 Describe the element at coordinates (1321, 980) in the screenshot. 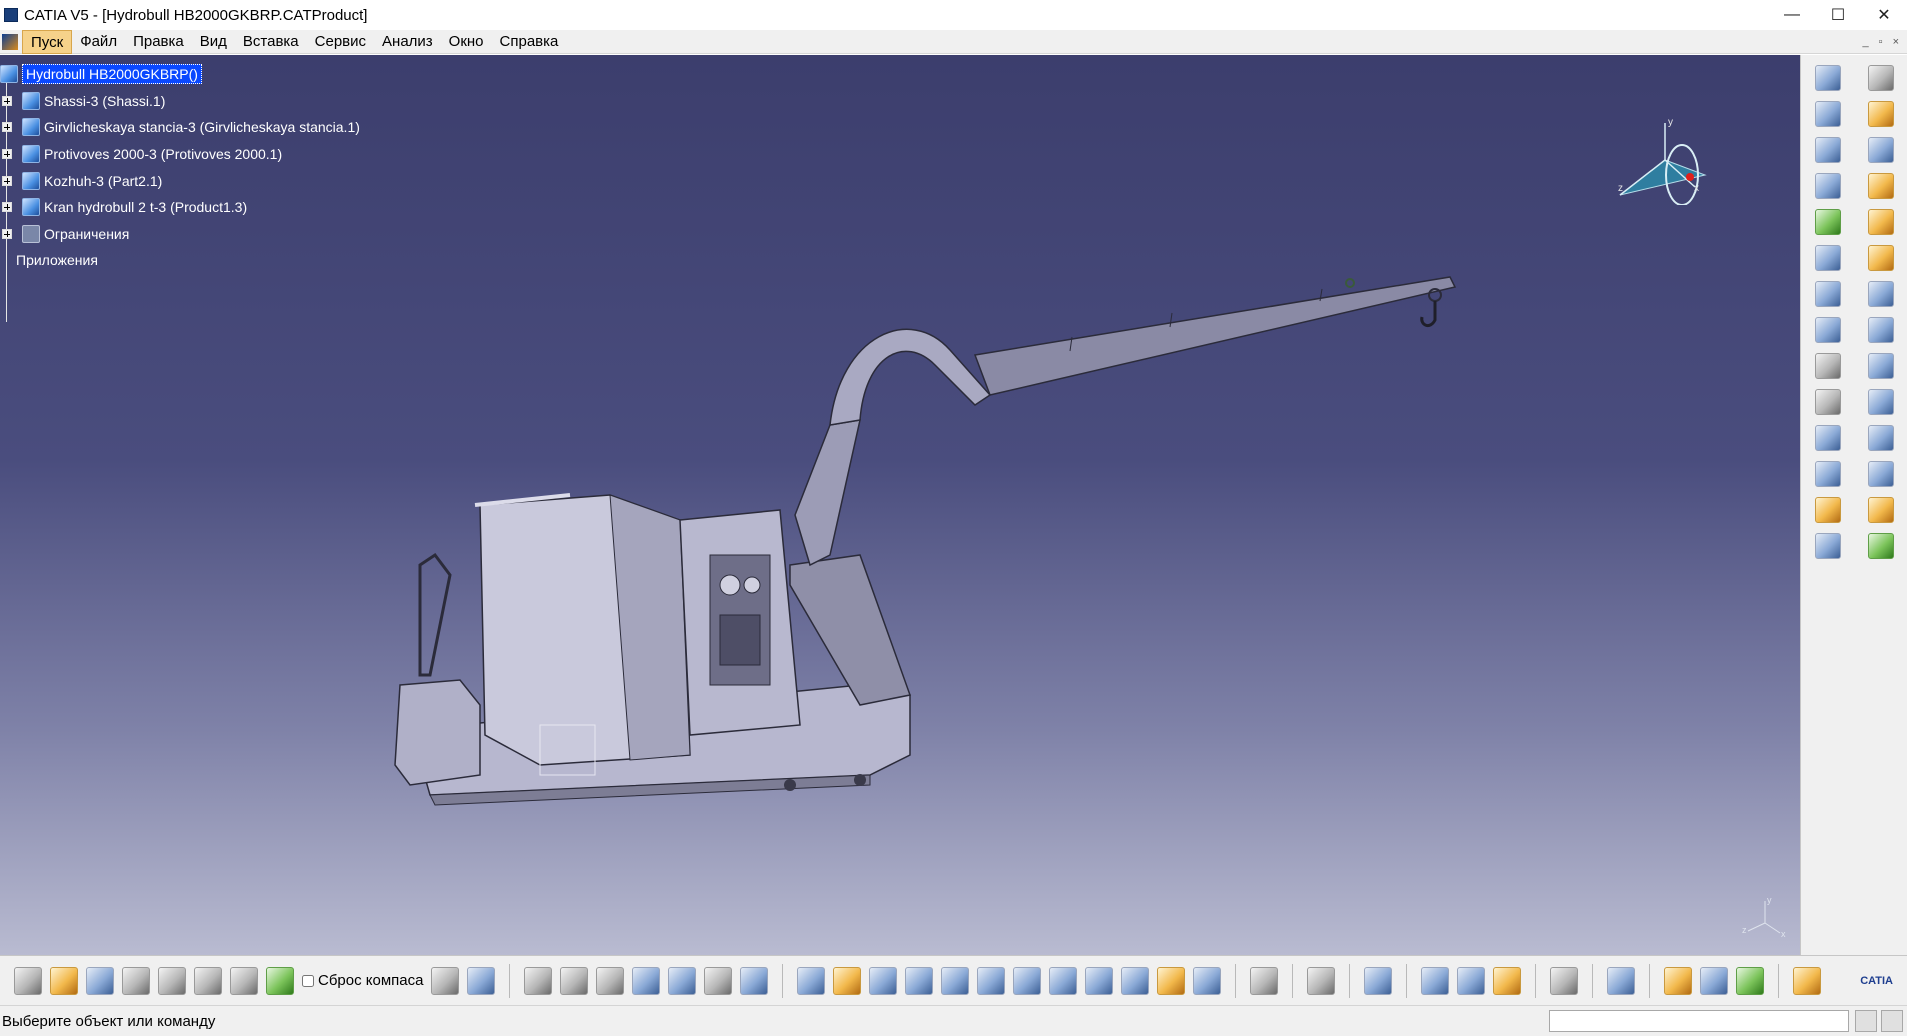

I see `capture-camera-icon` at that location.